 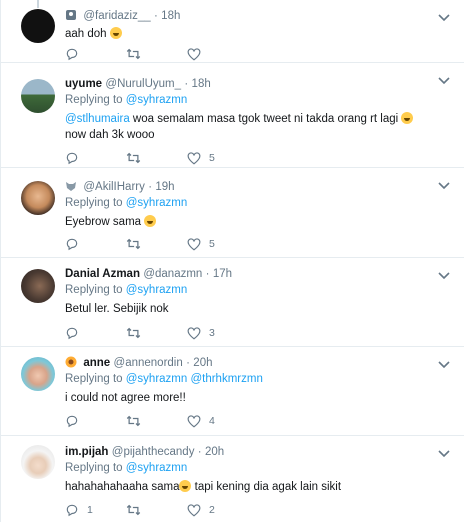 What do you see at coordinates (143, 84) in the screenshot?
I see `user-handle: @NurulUyum_` at bounding box center [143, 84].